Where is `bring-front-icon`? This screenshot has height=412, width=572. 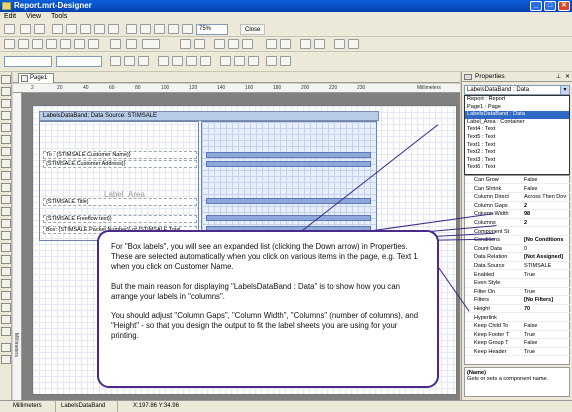 bring-front-icon is located at coordinates (185, 44).